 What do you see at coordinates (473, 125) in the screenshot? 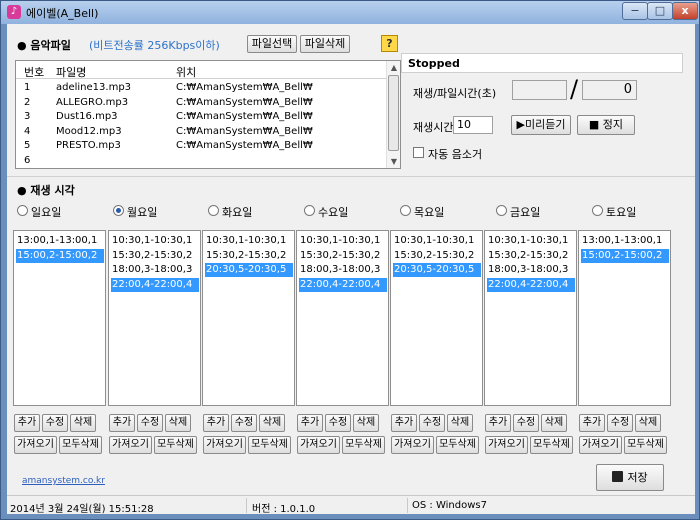
I see `play-seconds-input: 10` at bounding box center [473, 125].